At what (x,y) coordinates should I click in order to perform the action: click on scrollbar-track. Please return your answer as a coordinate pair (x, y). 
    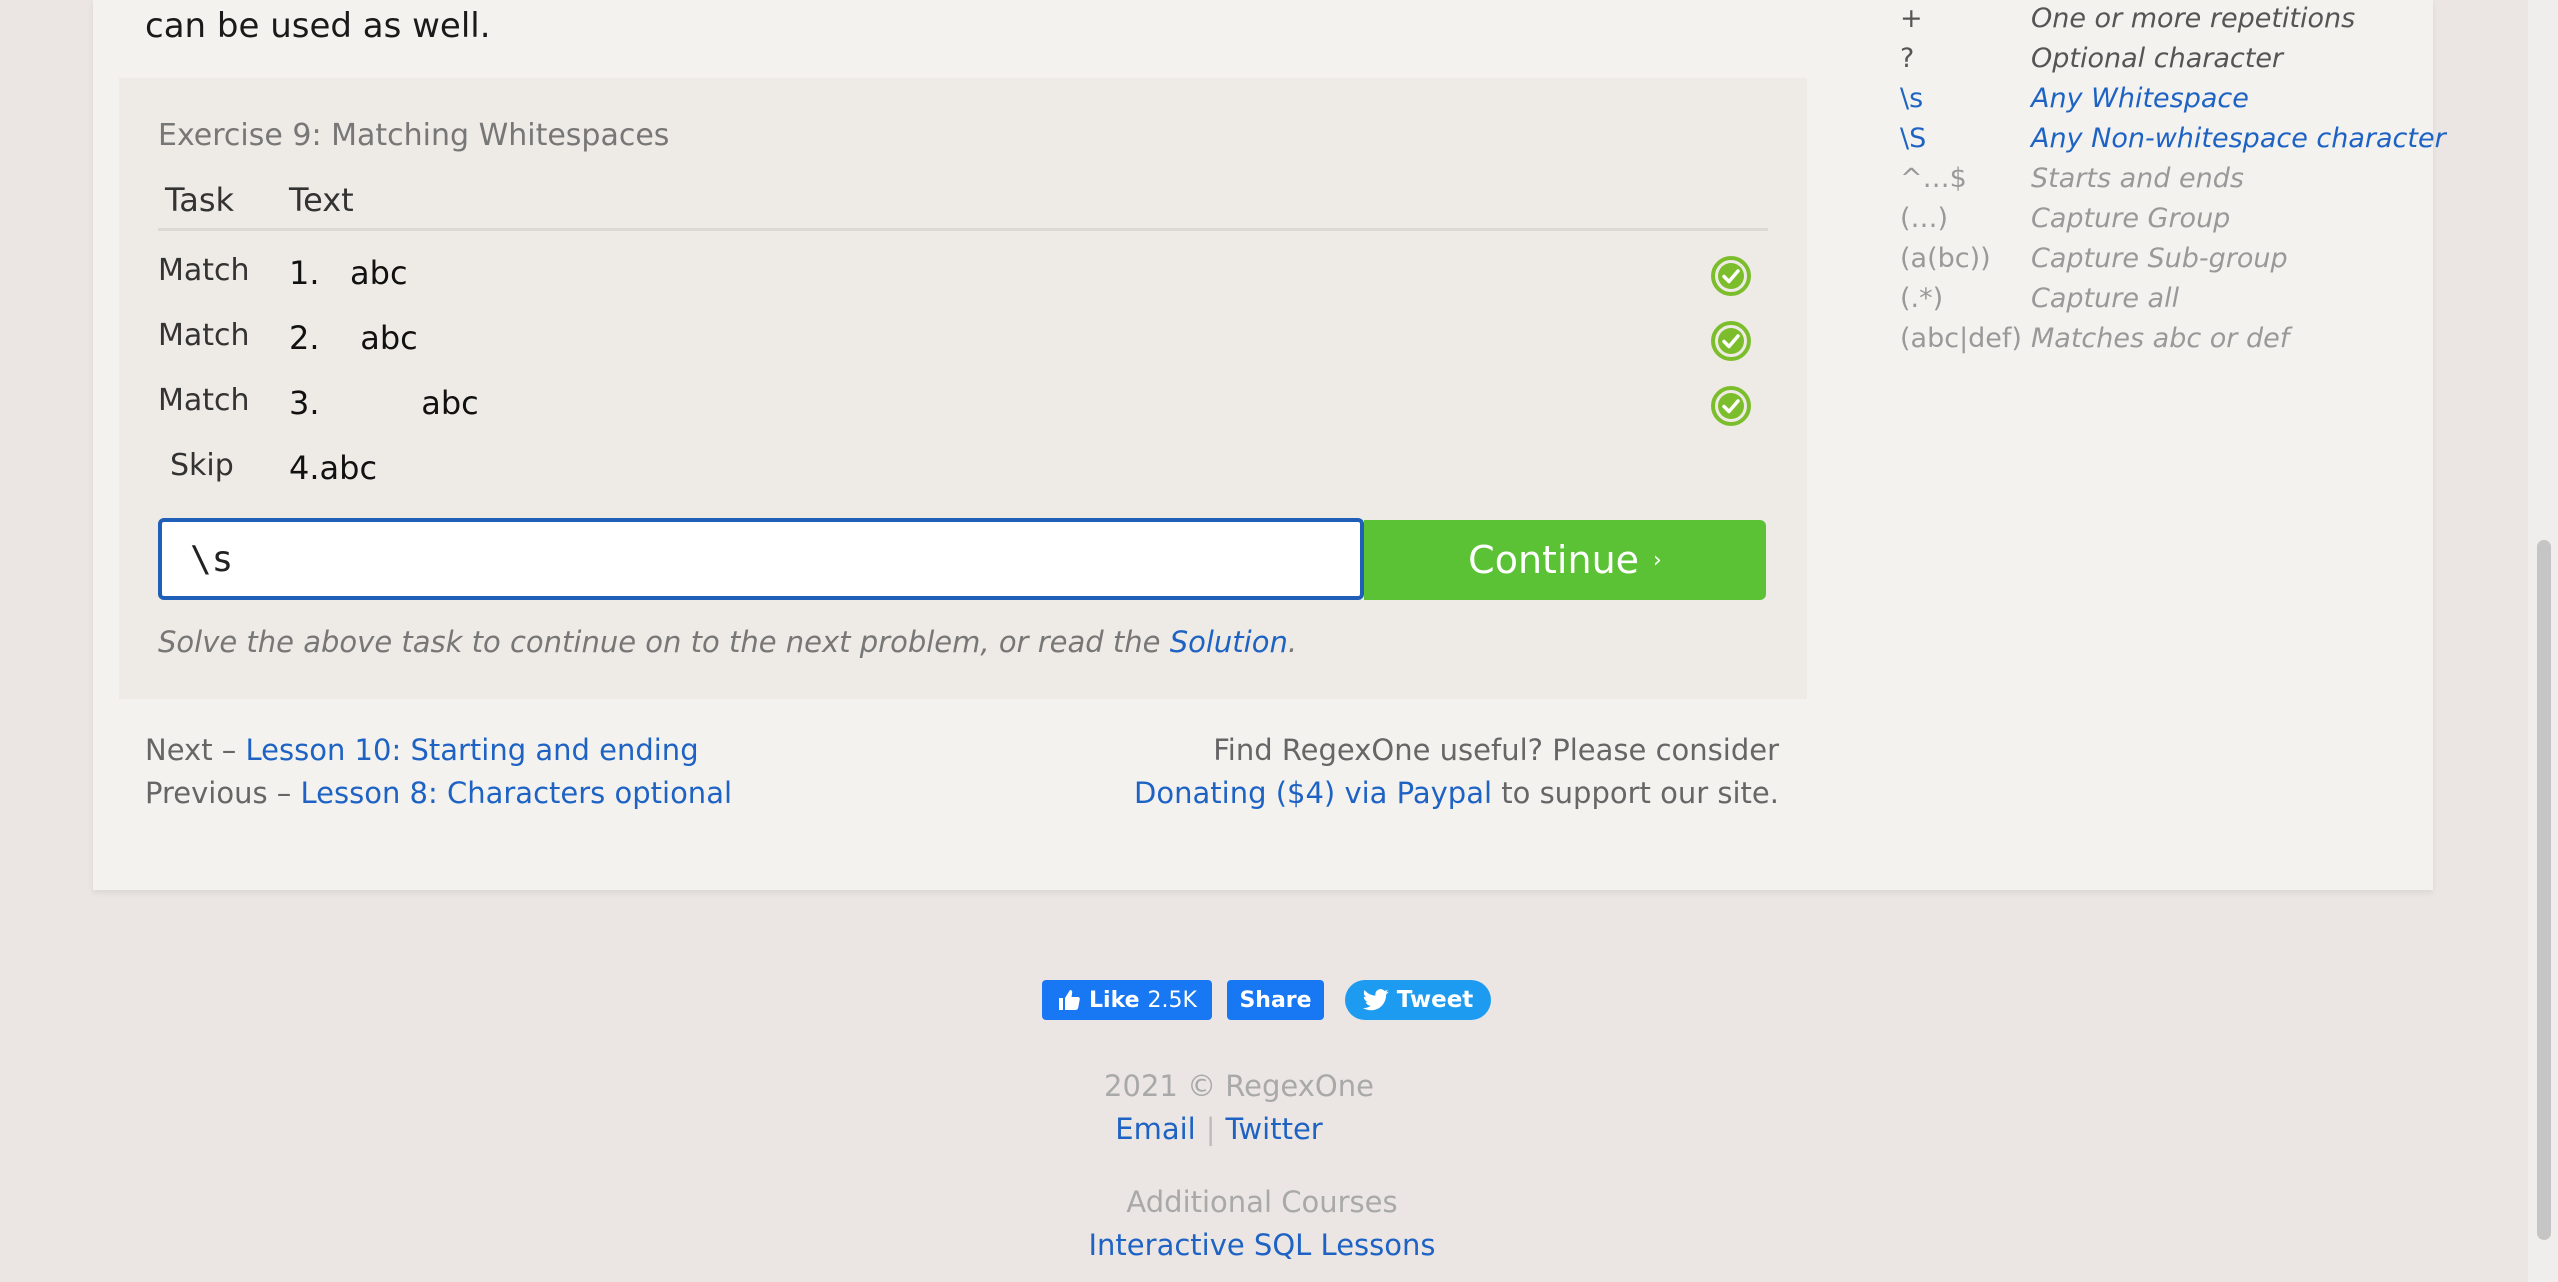
    Looking at the image, I should click on (2543, 641).